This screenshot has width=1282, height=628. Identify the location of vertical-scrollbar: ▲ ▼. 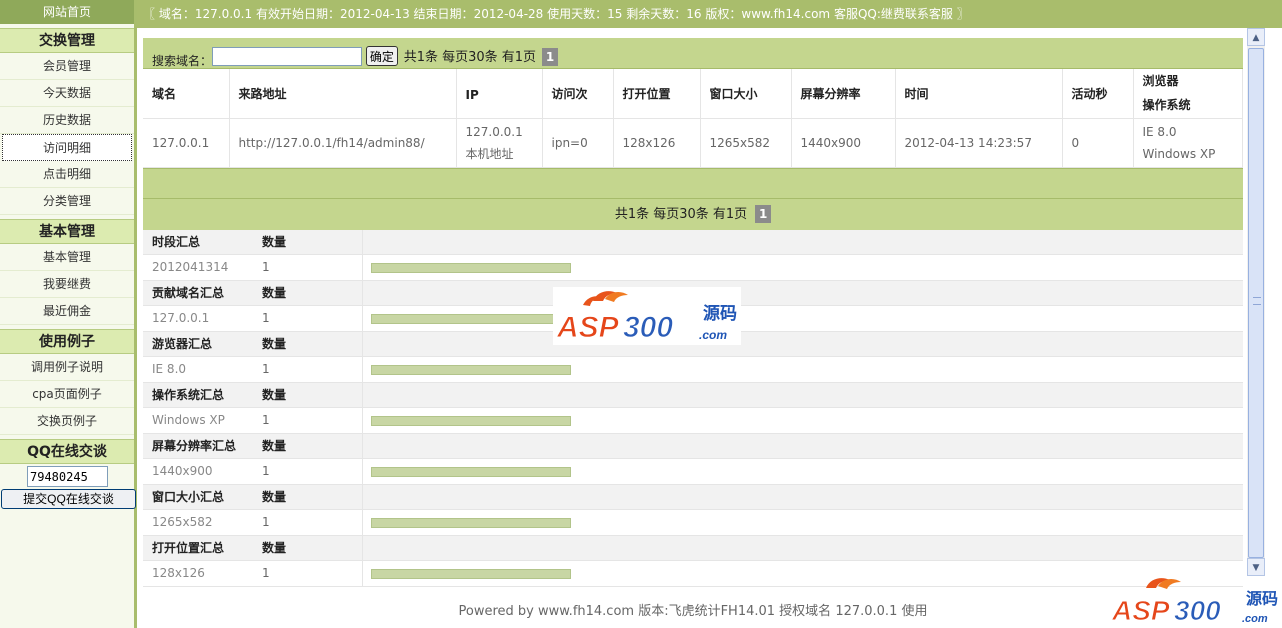
(1256, 302).